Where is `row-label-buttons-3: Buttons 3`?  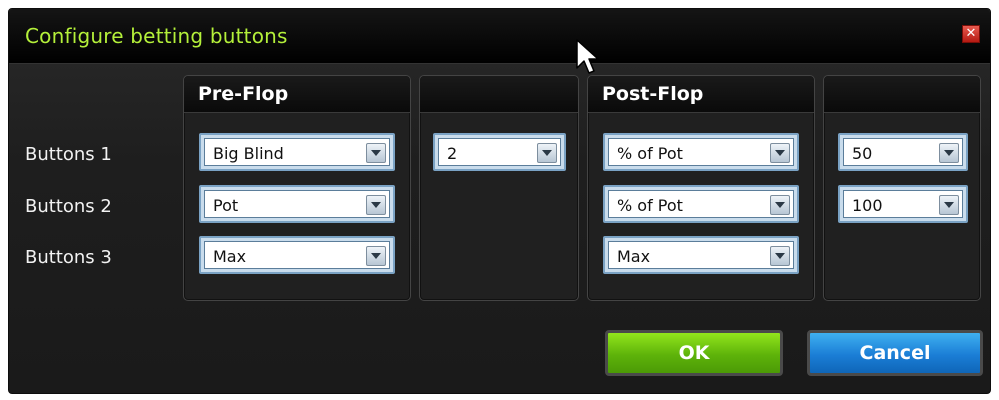 row-label-buttons-3: Buttons 3 is located at coordinates (68, 257).